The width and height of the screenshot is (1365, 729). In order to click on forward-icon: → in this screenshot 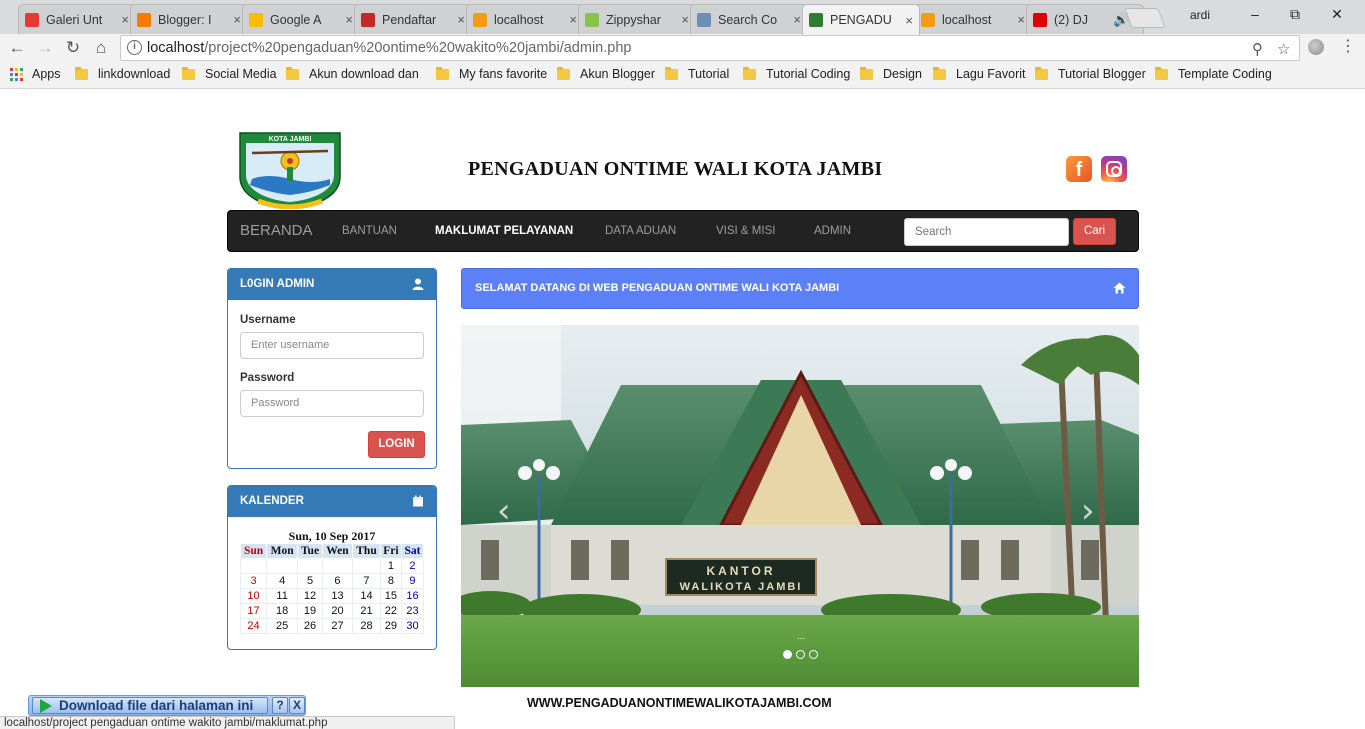, I will do `click(45, 48)`.